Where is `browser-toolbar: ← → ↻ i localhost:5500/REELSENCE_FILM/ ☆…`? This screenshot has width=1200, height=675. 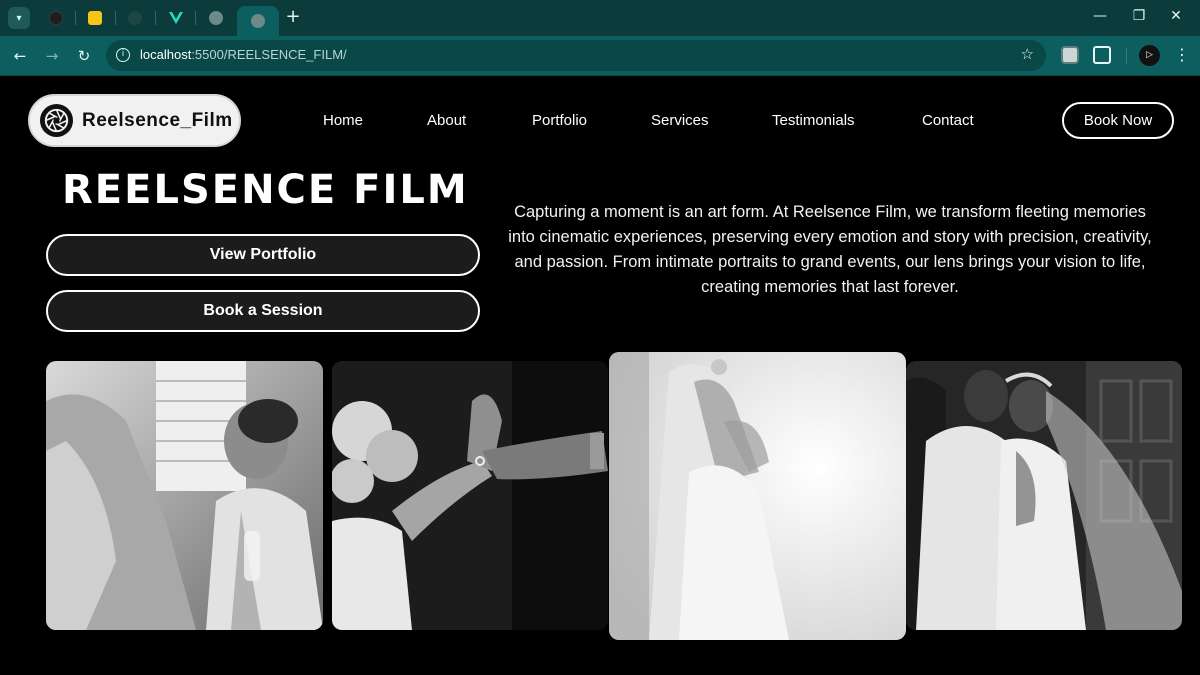
browser-toolbar: ← → ↻ i localhost:5500/REELSENCE_FILM/ ☆… is located at coordinates (600, 56).